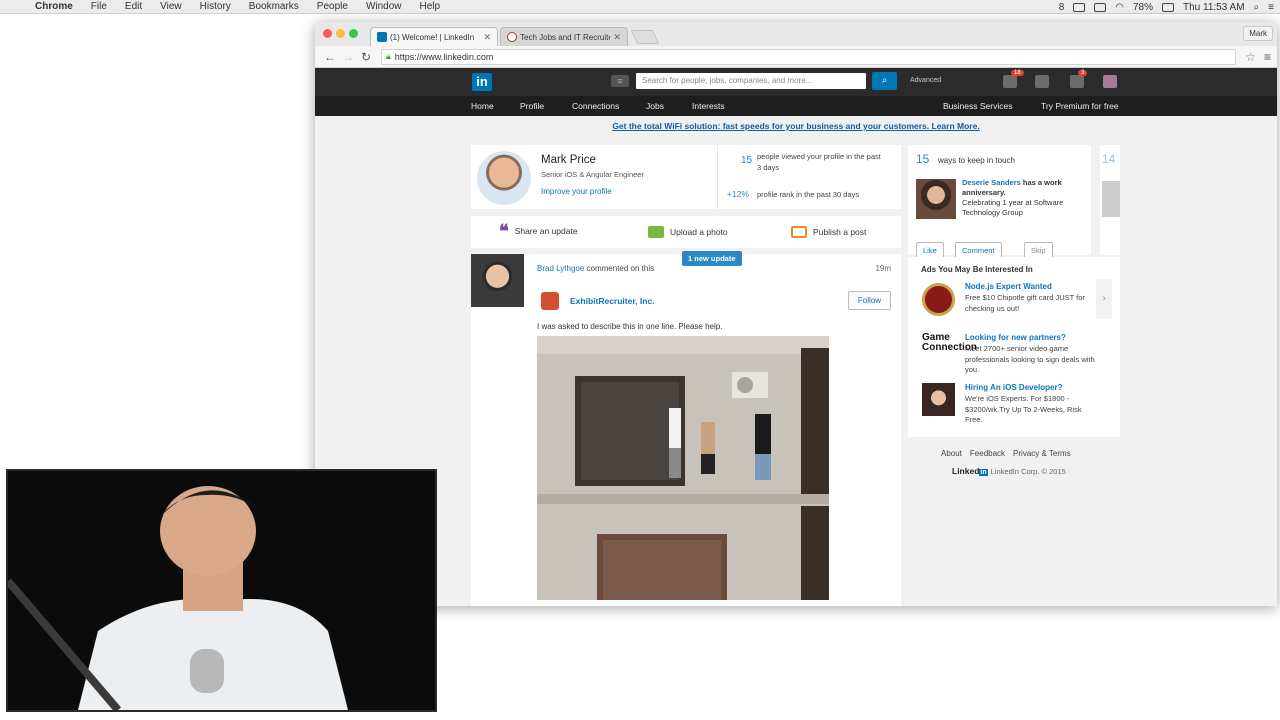 The width and height of the screenshot is (1280, 720). I want to click on wifi-icon: ◠, so click(1119, 7).